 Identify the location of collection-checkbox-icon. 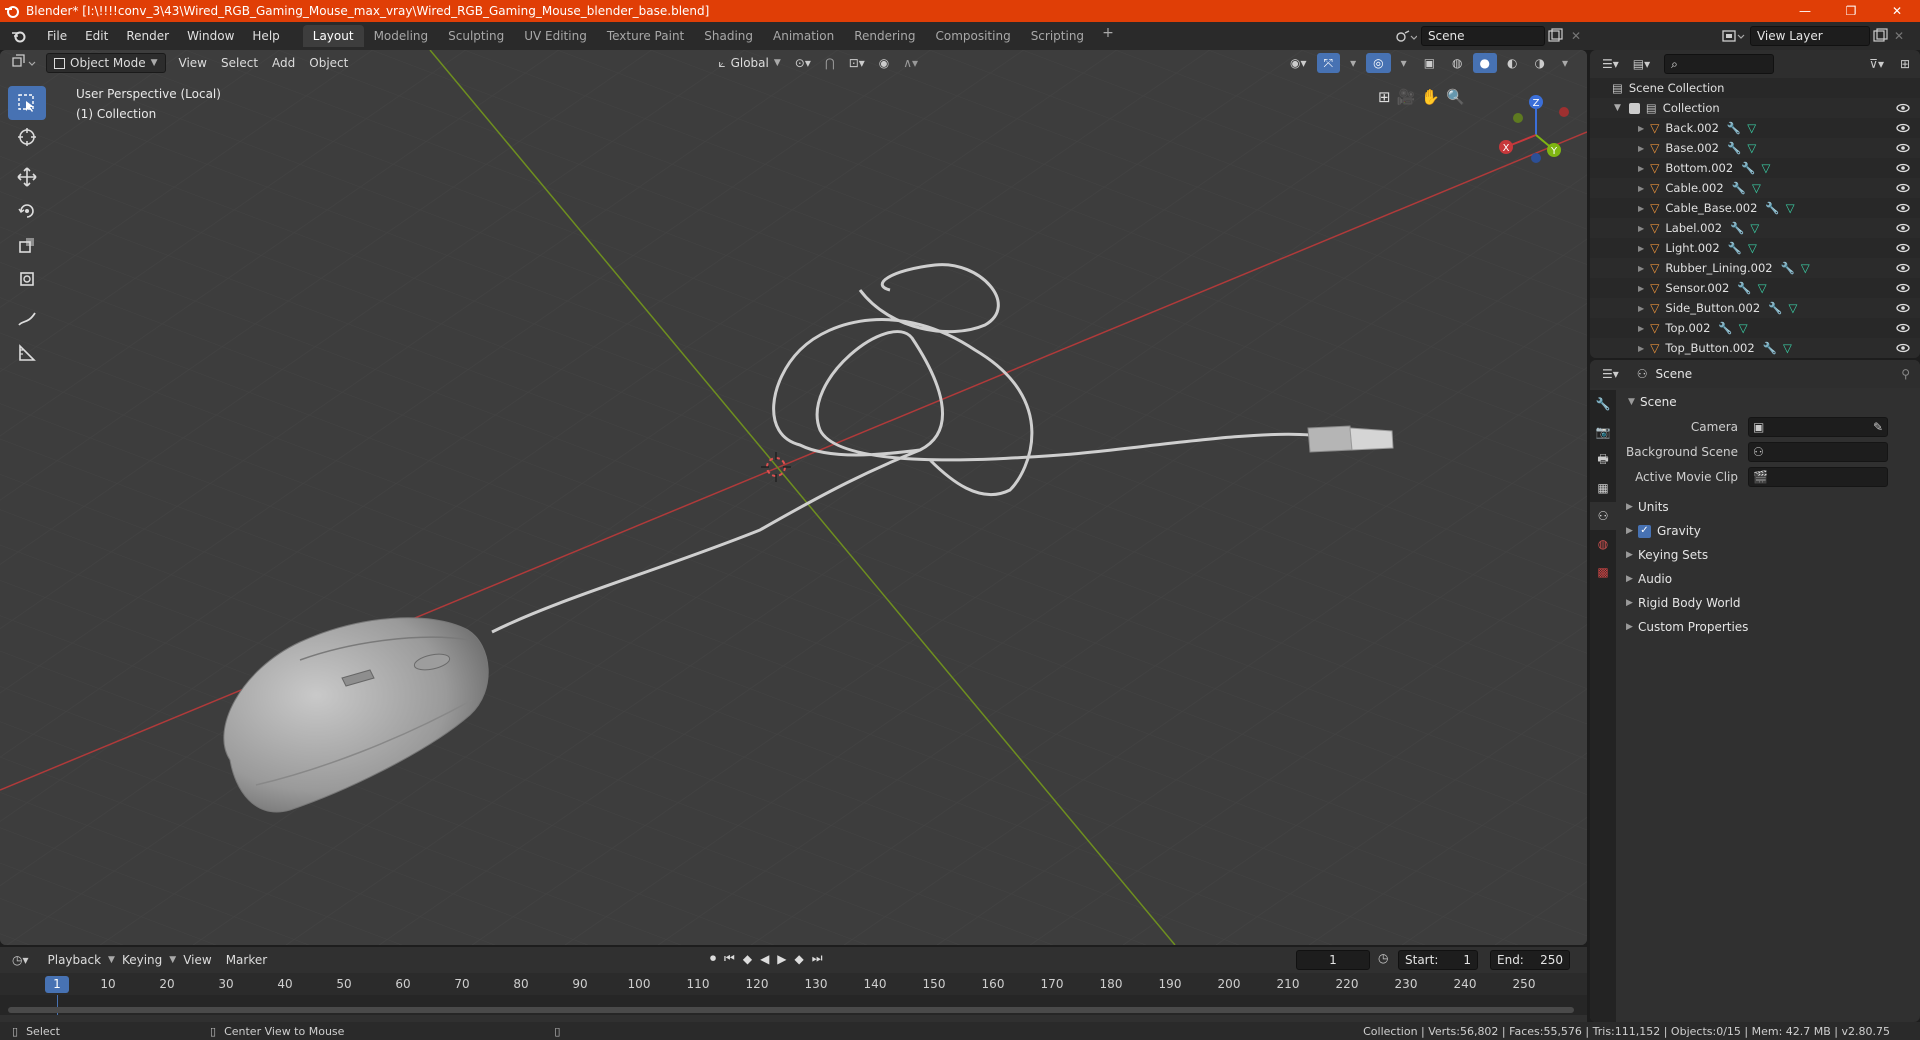
(1634, 108).